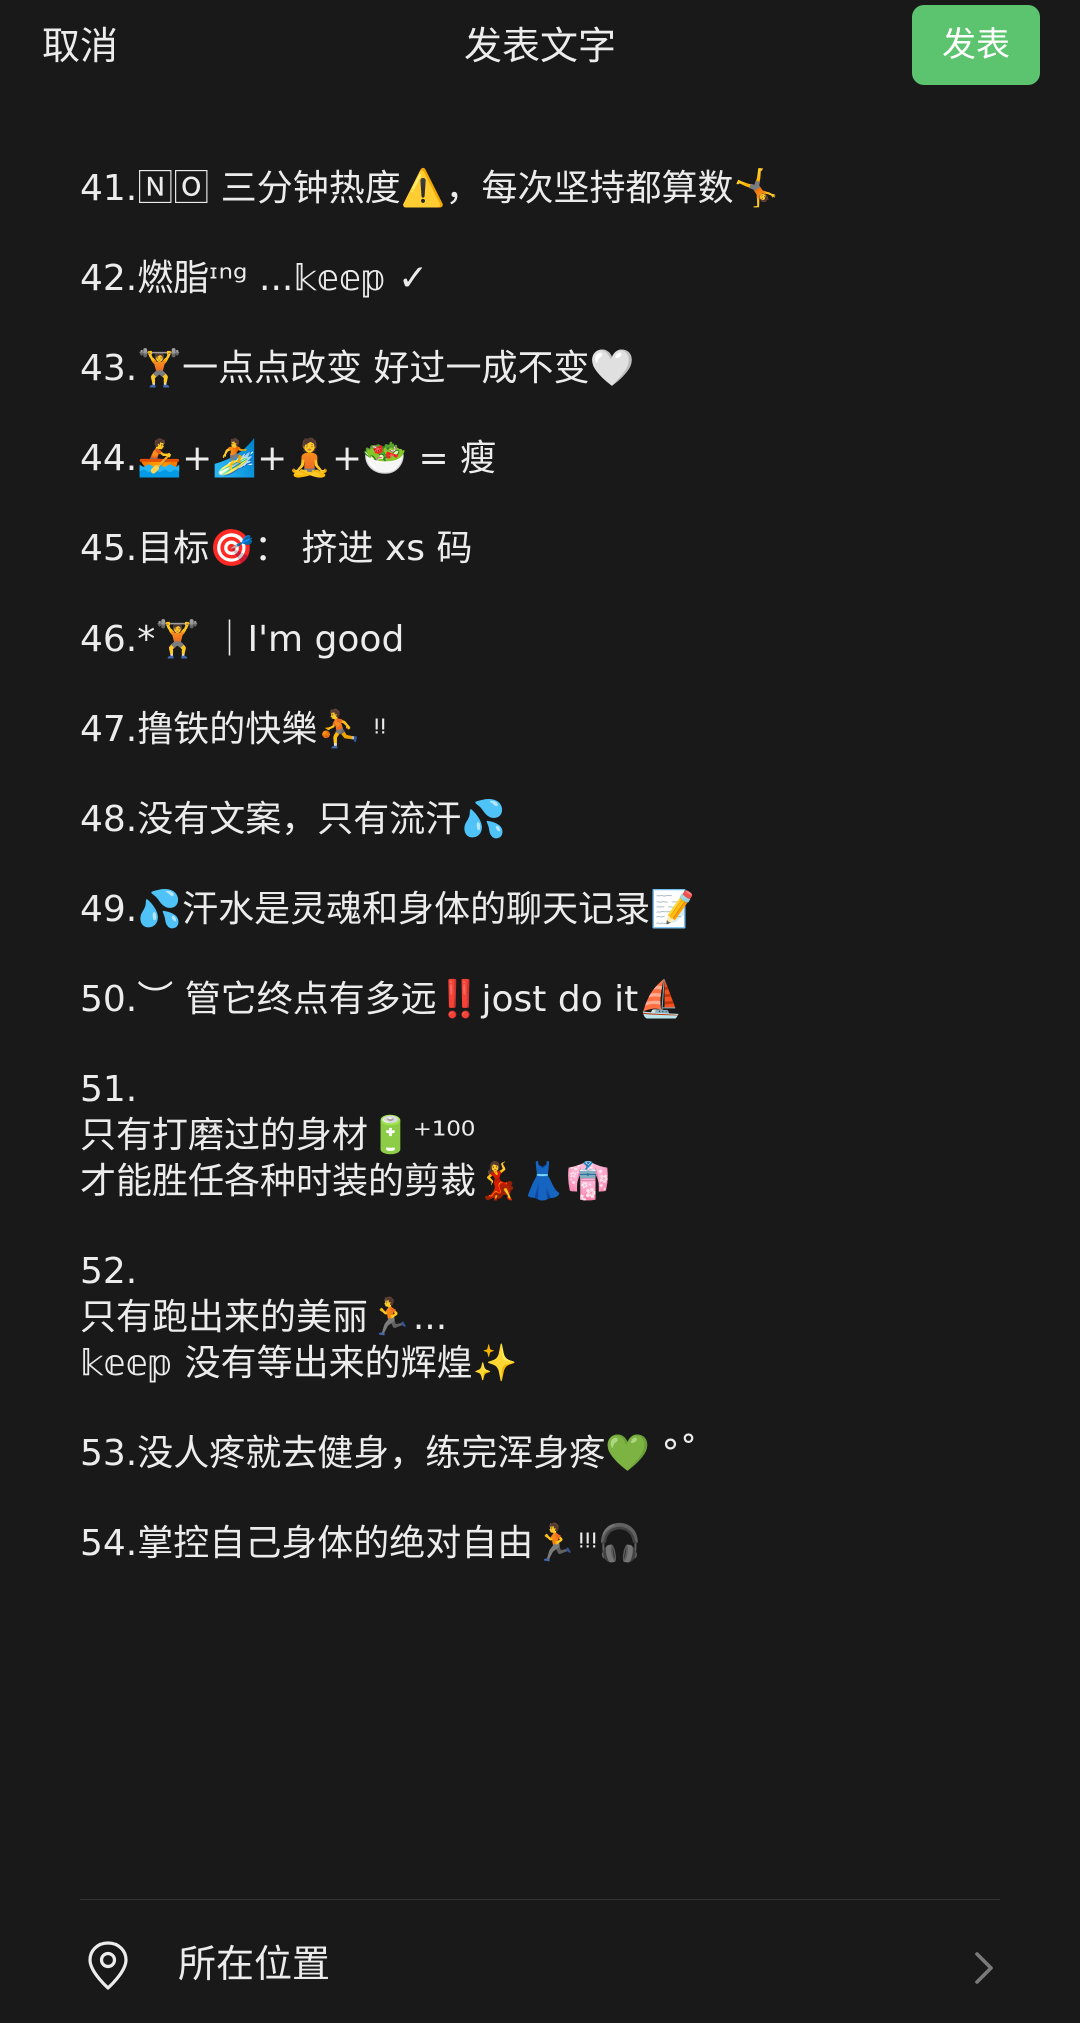 The image size is (1080, 2023). What do you see at coordinates (540, 46) in the screenshot?
I see `top-bar: 取消 发表文字 发表` at bounding box center [540, 46].